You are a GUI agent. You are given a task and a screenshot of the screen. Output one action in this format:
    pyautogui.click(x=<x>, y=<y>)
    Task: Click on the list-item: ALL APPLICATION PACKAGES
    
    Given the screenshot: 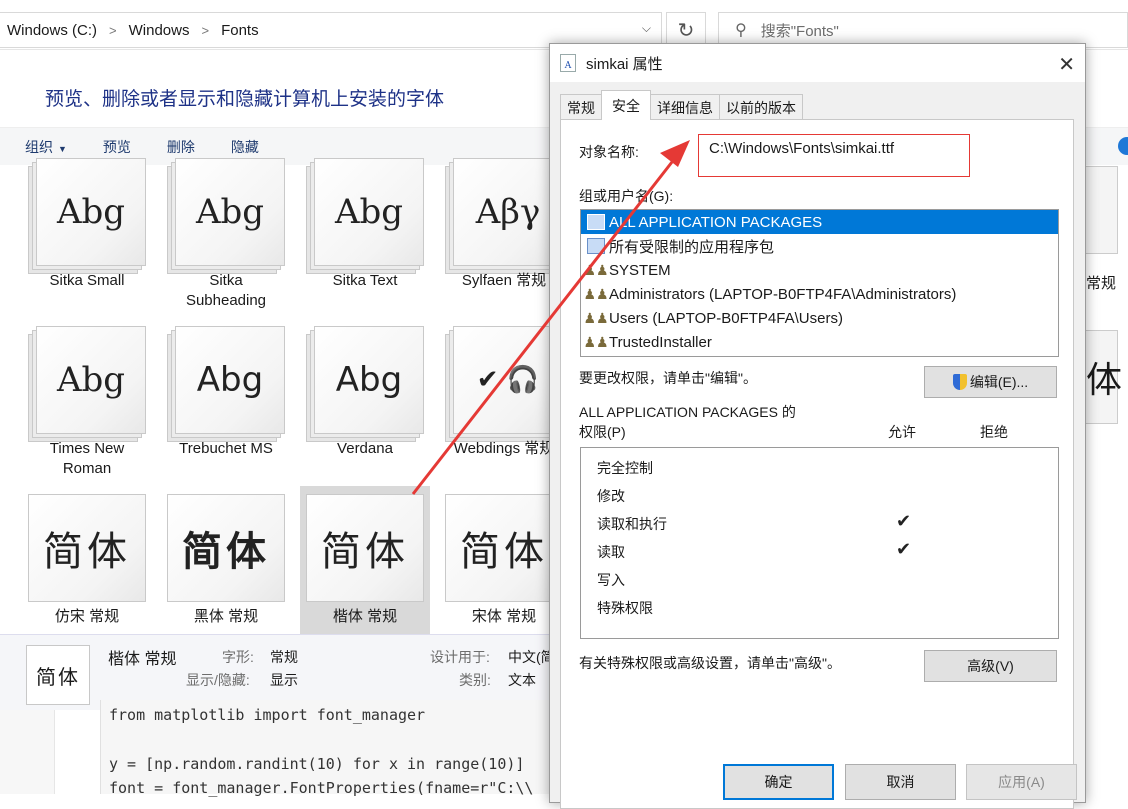 What is the action you would take?
    pyautogui.click(x=819, y=222)
    